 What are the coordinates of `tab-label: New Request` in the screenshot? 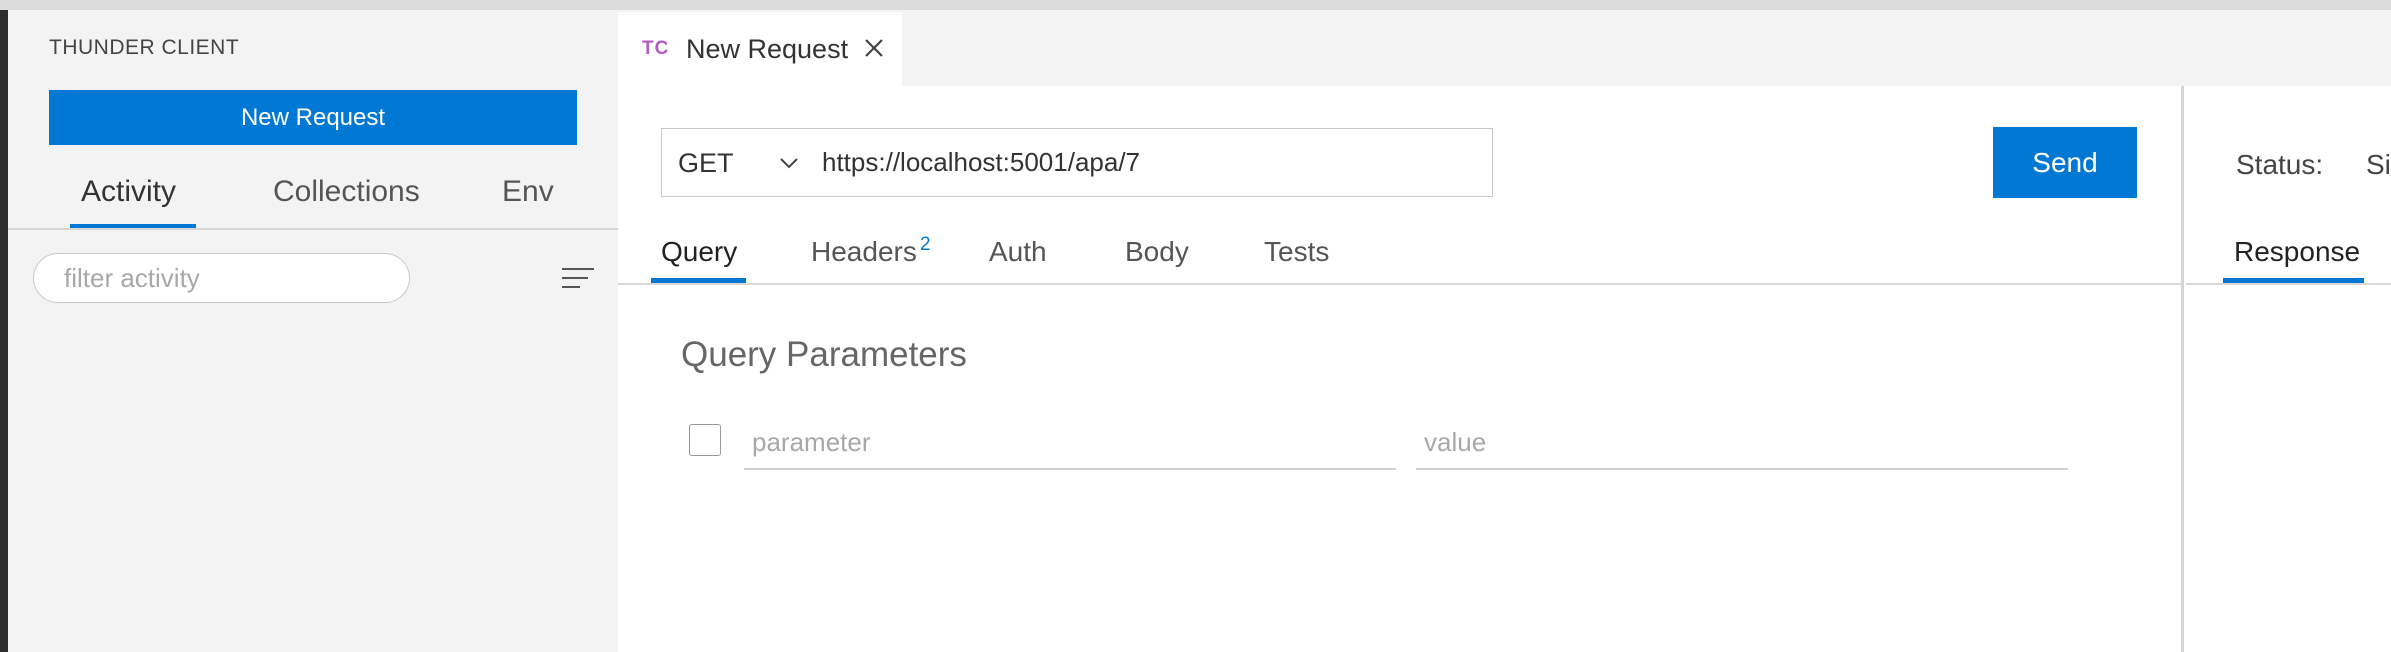 It's located at (767, 49).